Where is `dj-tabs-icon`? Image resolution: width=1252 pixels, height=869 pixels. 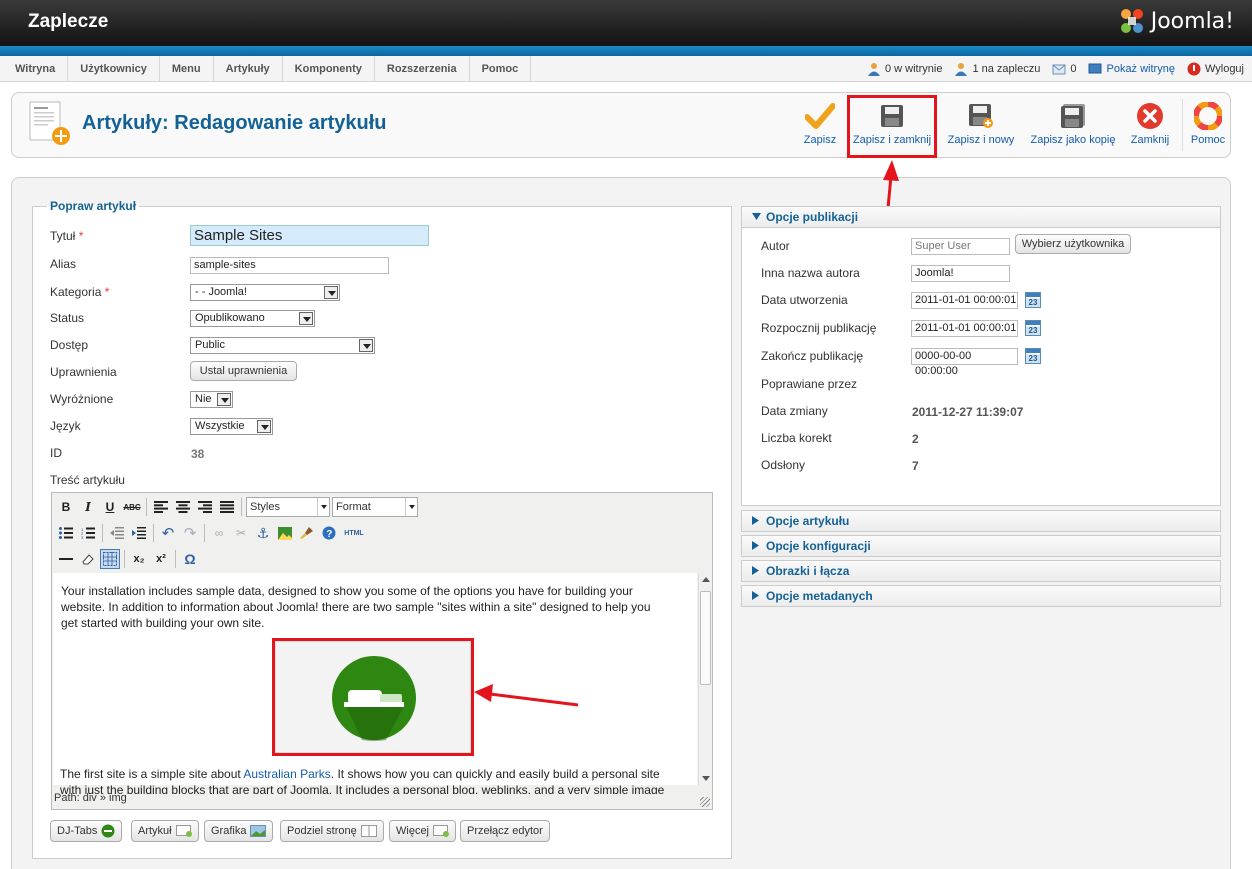
dj-tabs-icon is located at coordinates (108, 831).